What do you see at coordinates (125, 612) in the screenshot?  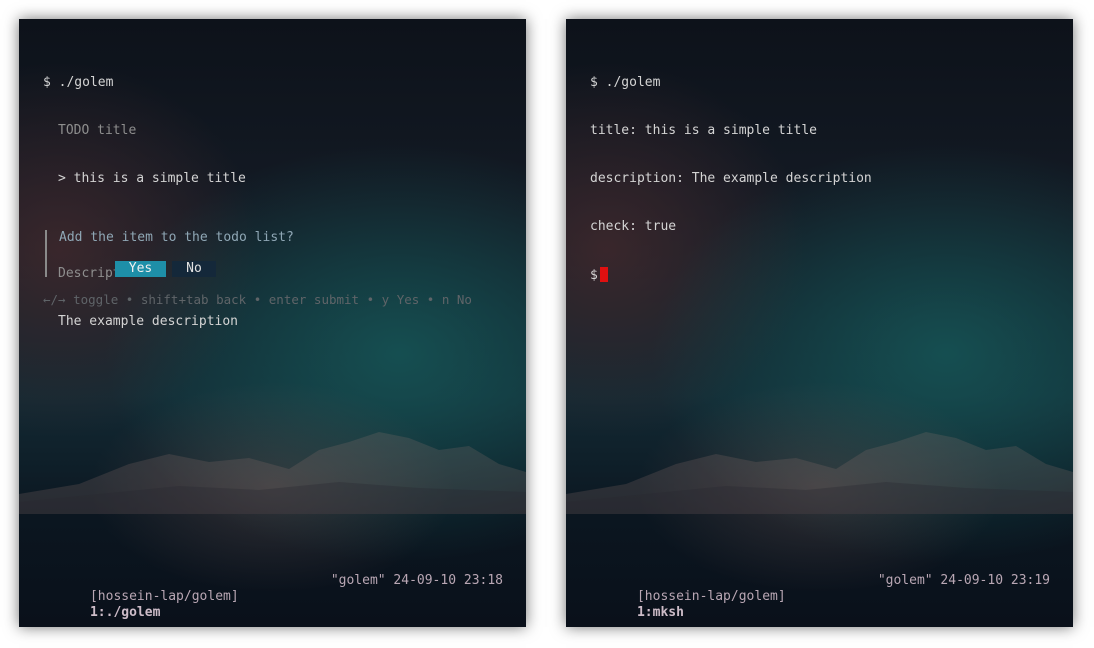 I see `window-tab-active: 1:./golem` at bounding box center [125, 612].